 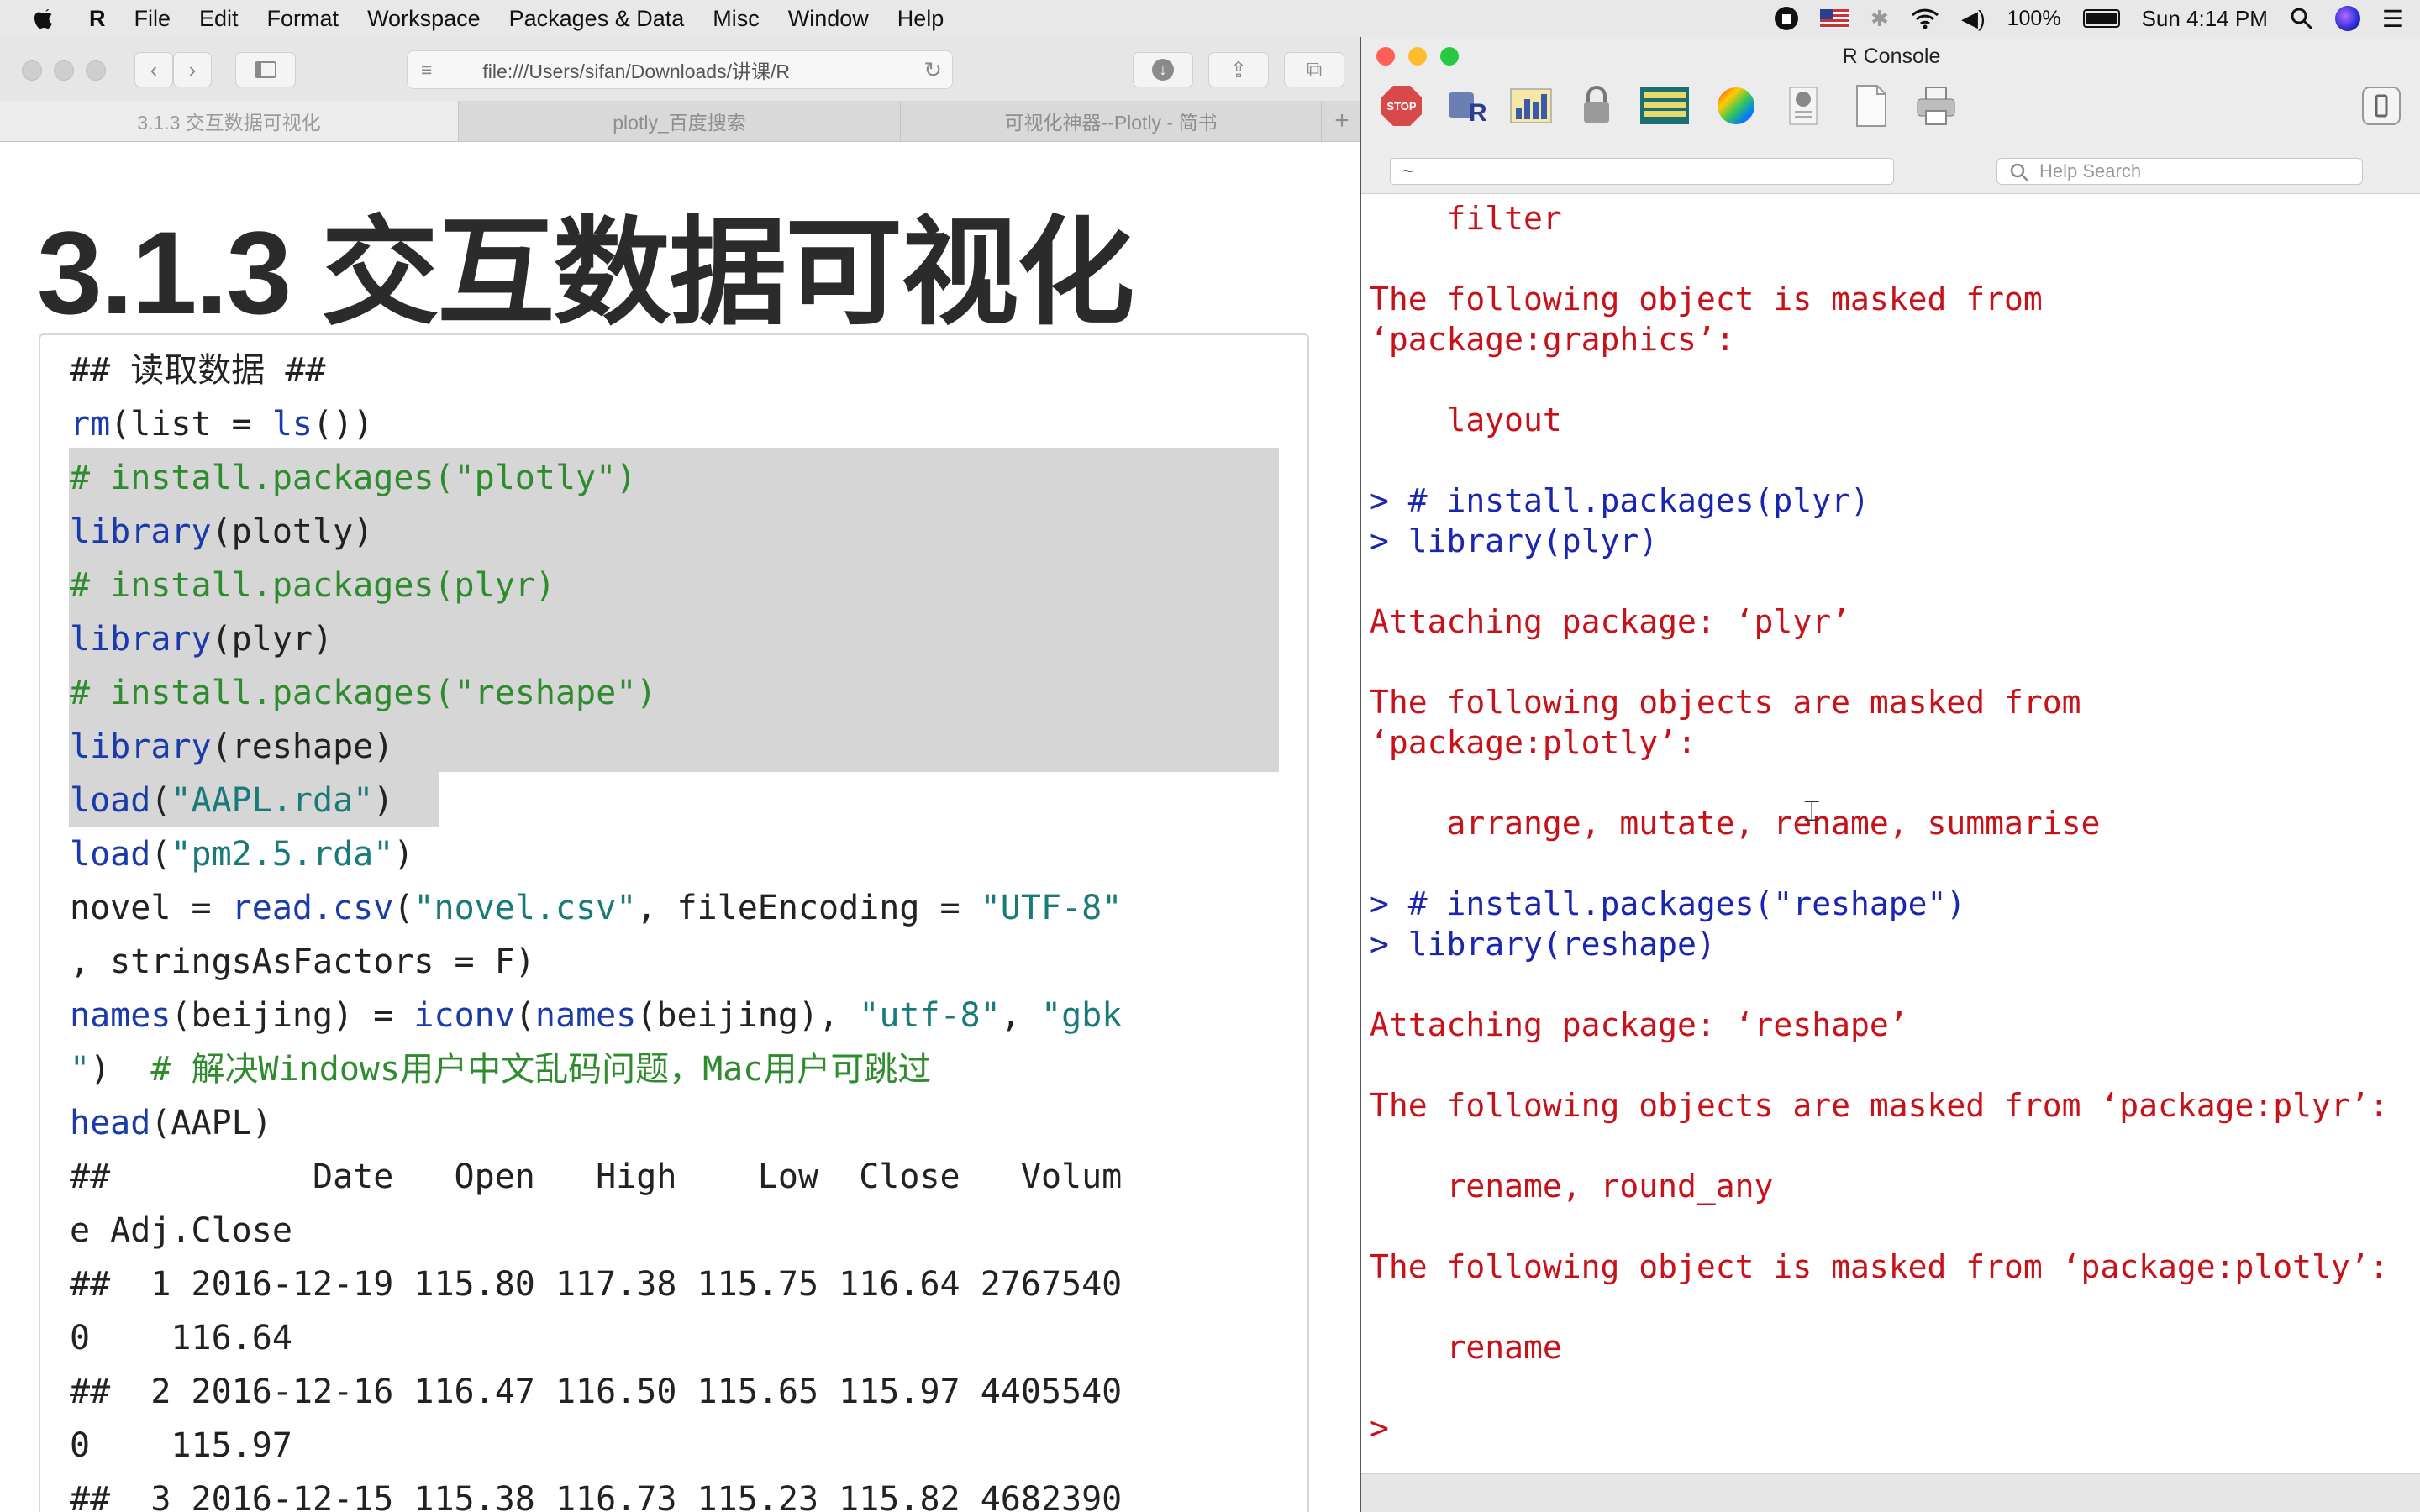 What do you see at coordinates (153, 19) in the screenshot?
I see `menu-file: File` at bounding box center [153, 19].